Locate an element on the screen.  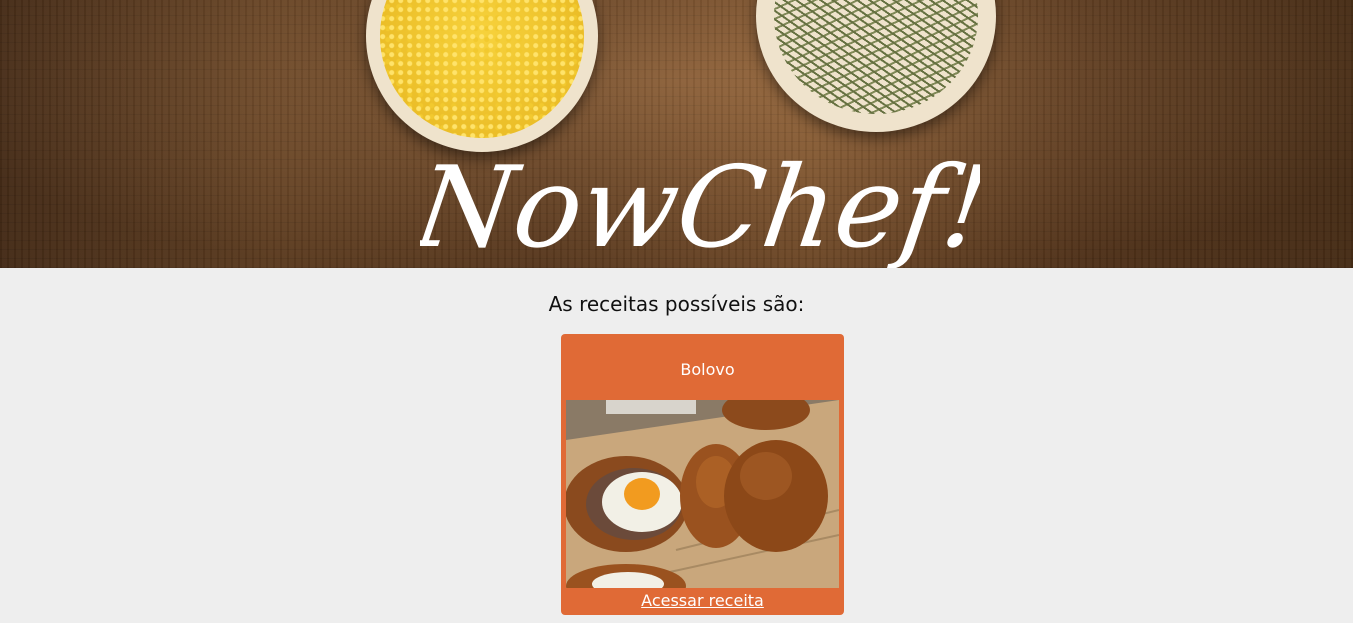
logo-text: NowChef! is located at coordinates (700, 205).